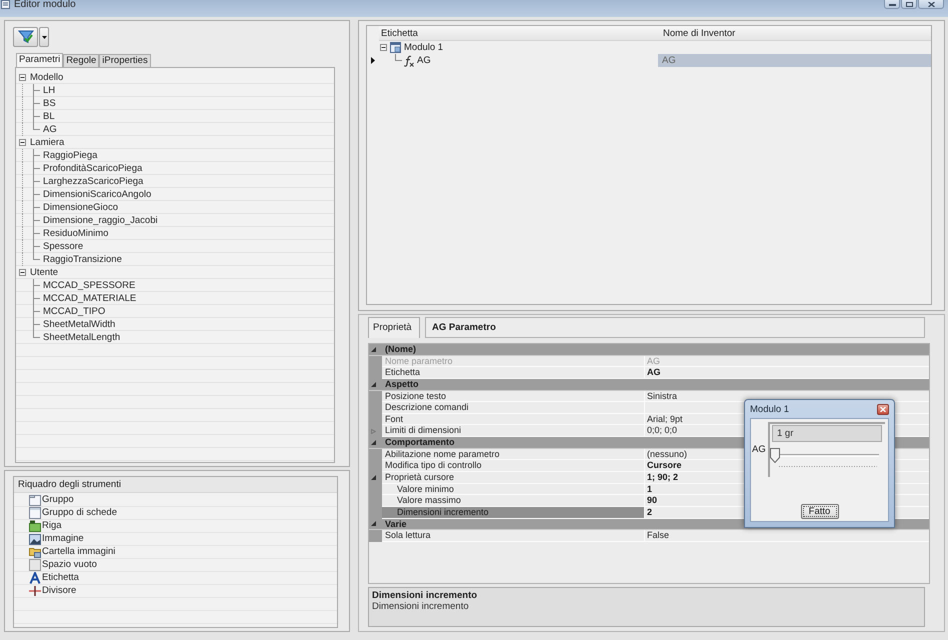 Image resolution: width=948 pixels, height=640 pixels. What do you see at coordinates (74, 311) in the screenshot?
I see `tree-item: MCCAD_TIPO` at bounding box center [74, 311].